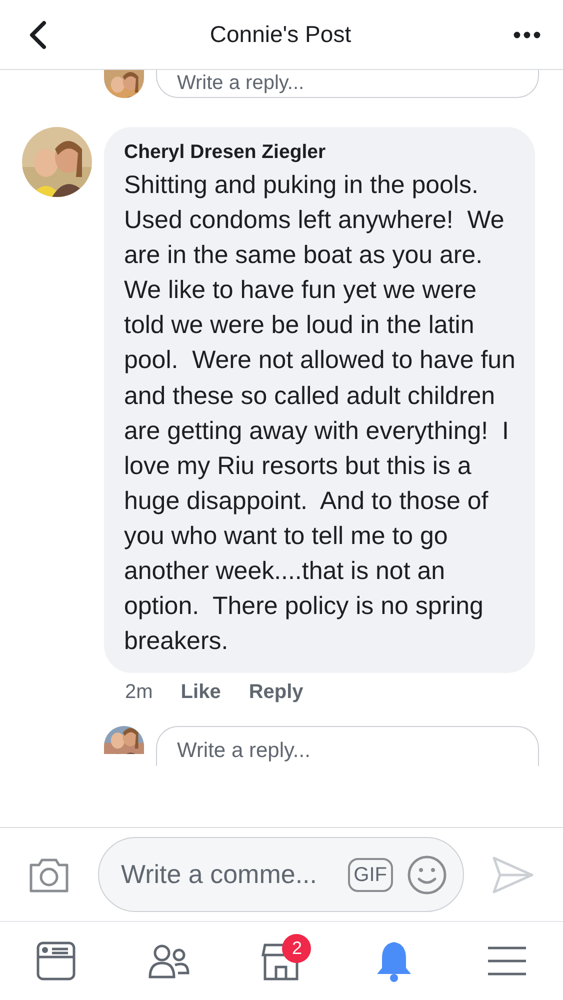  I want to click on friends-icon, so click(169, 961).